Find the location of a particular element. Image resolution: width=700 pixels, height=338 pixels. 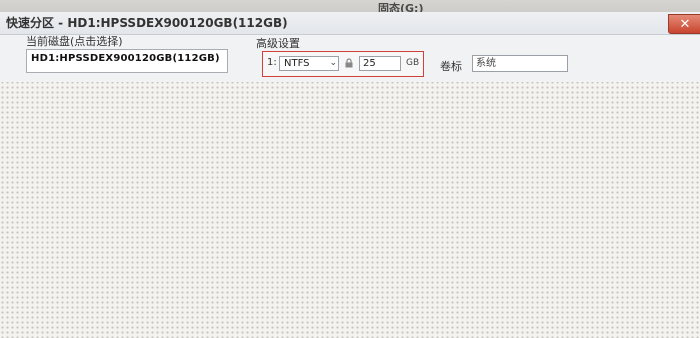

filesystem-select: NTFS ⌄ is located at coordinates (309, 63).